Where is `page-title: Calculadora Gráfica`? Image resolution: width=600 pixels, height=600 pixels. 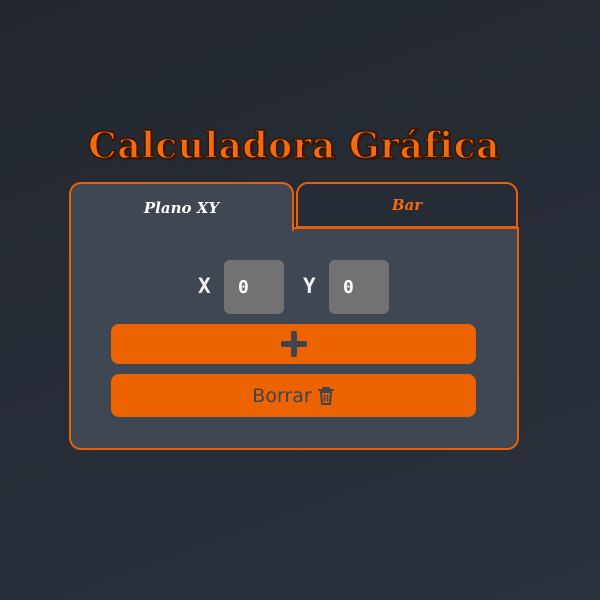 page-title: Calculadora Gráfica is located at coordinates (293, 146).